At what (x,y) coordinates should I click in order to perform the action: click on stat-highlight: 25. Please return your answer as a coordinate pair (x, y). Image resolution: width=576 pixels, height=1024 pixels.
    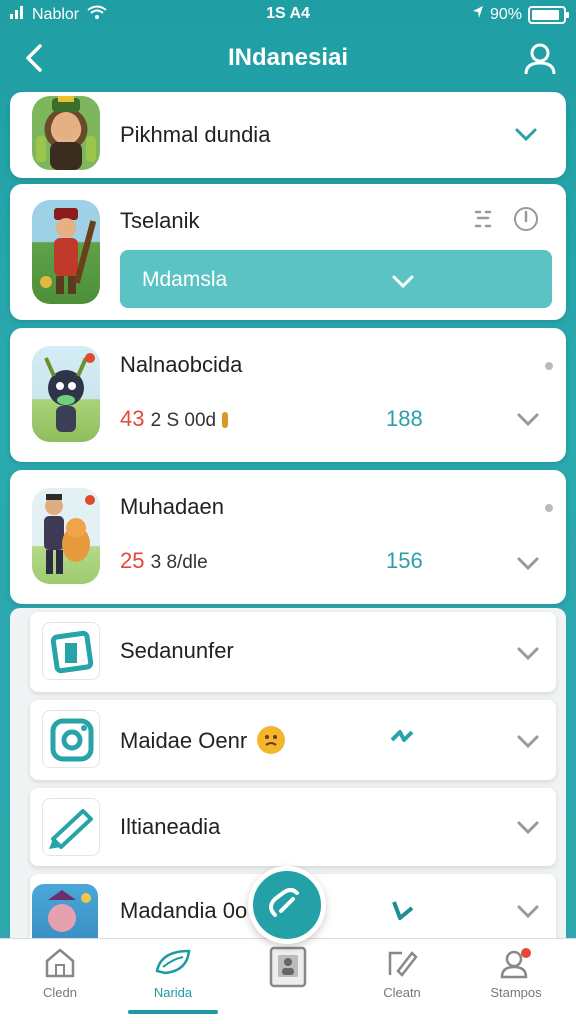
    Looking at the image, I should click on (132, 560).